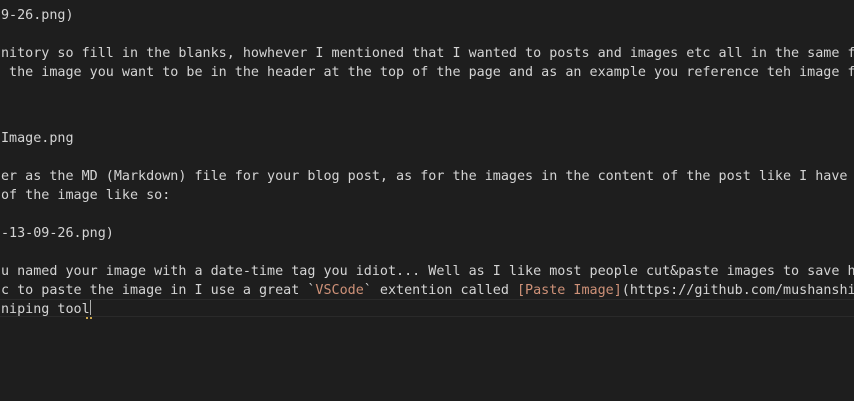 Image resolution: width=854 pixels, height=401 pixels. Describe the element at coordinates (569, 290) in the screenshot. I see `link-text: [Paste Image]` at that location.